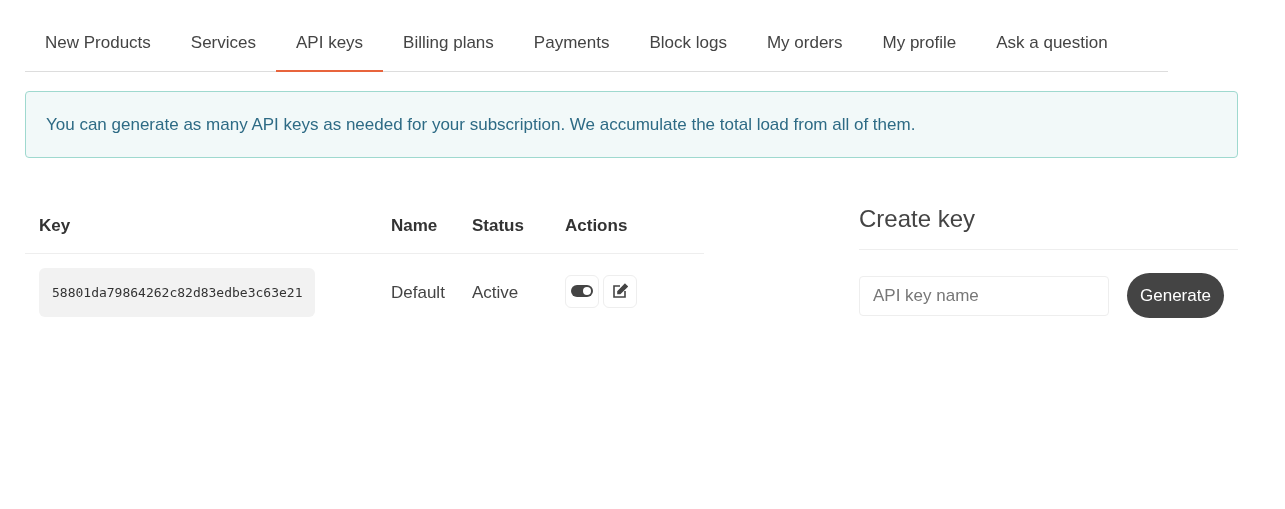 This screenshot has width=1285, height=509. I want to click on column-header: Actions, so click(596, 226).